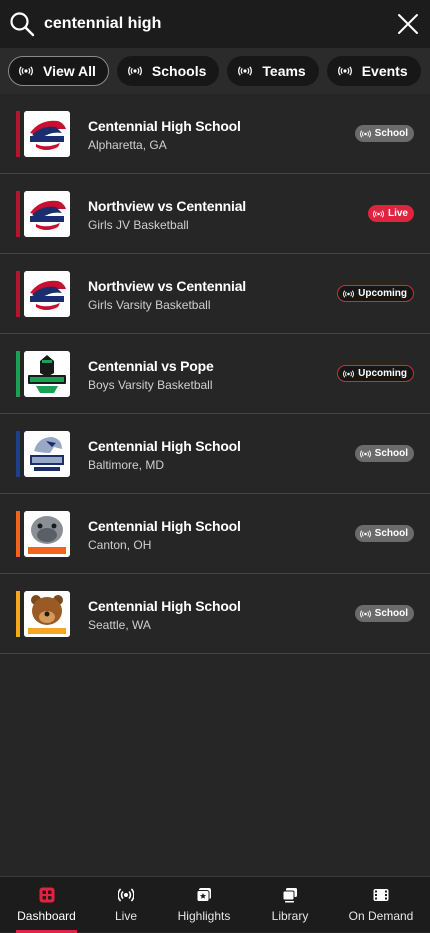  I want to click on filter-chip-label: Events, so click(384, 71).